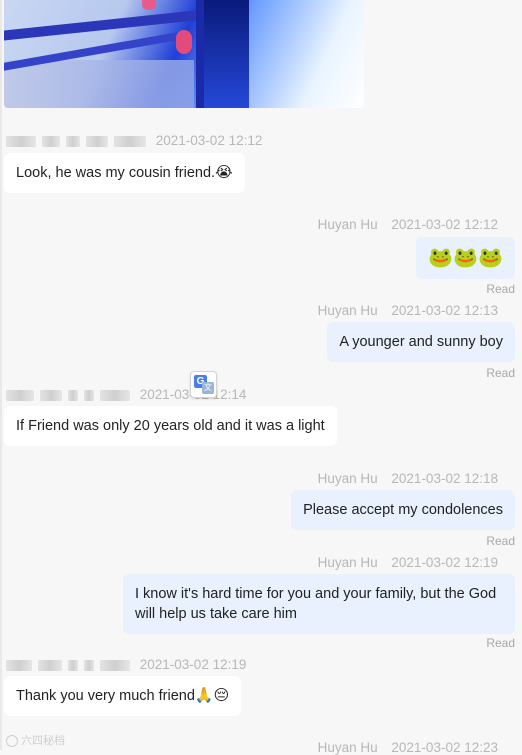 The image size is (522, 755). I want to click on crying-emoji-icon: 😭, so click(224, 172).